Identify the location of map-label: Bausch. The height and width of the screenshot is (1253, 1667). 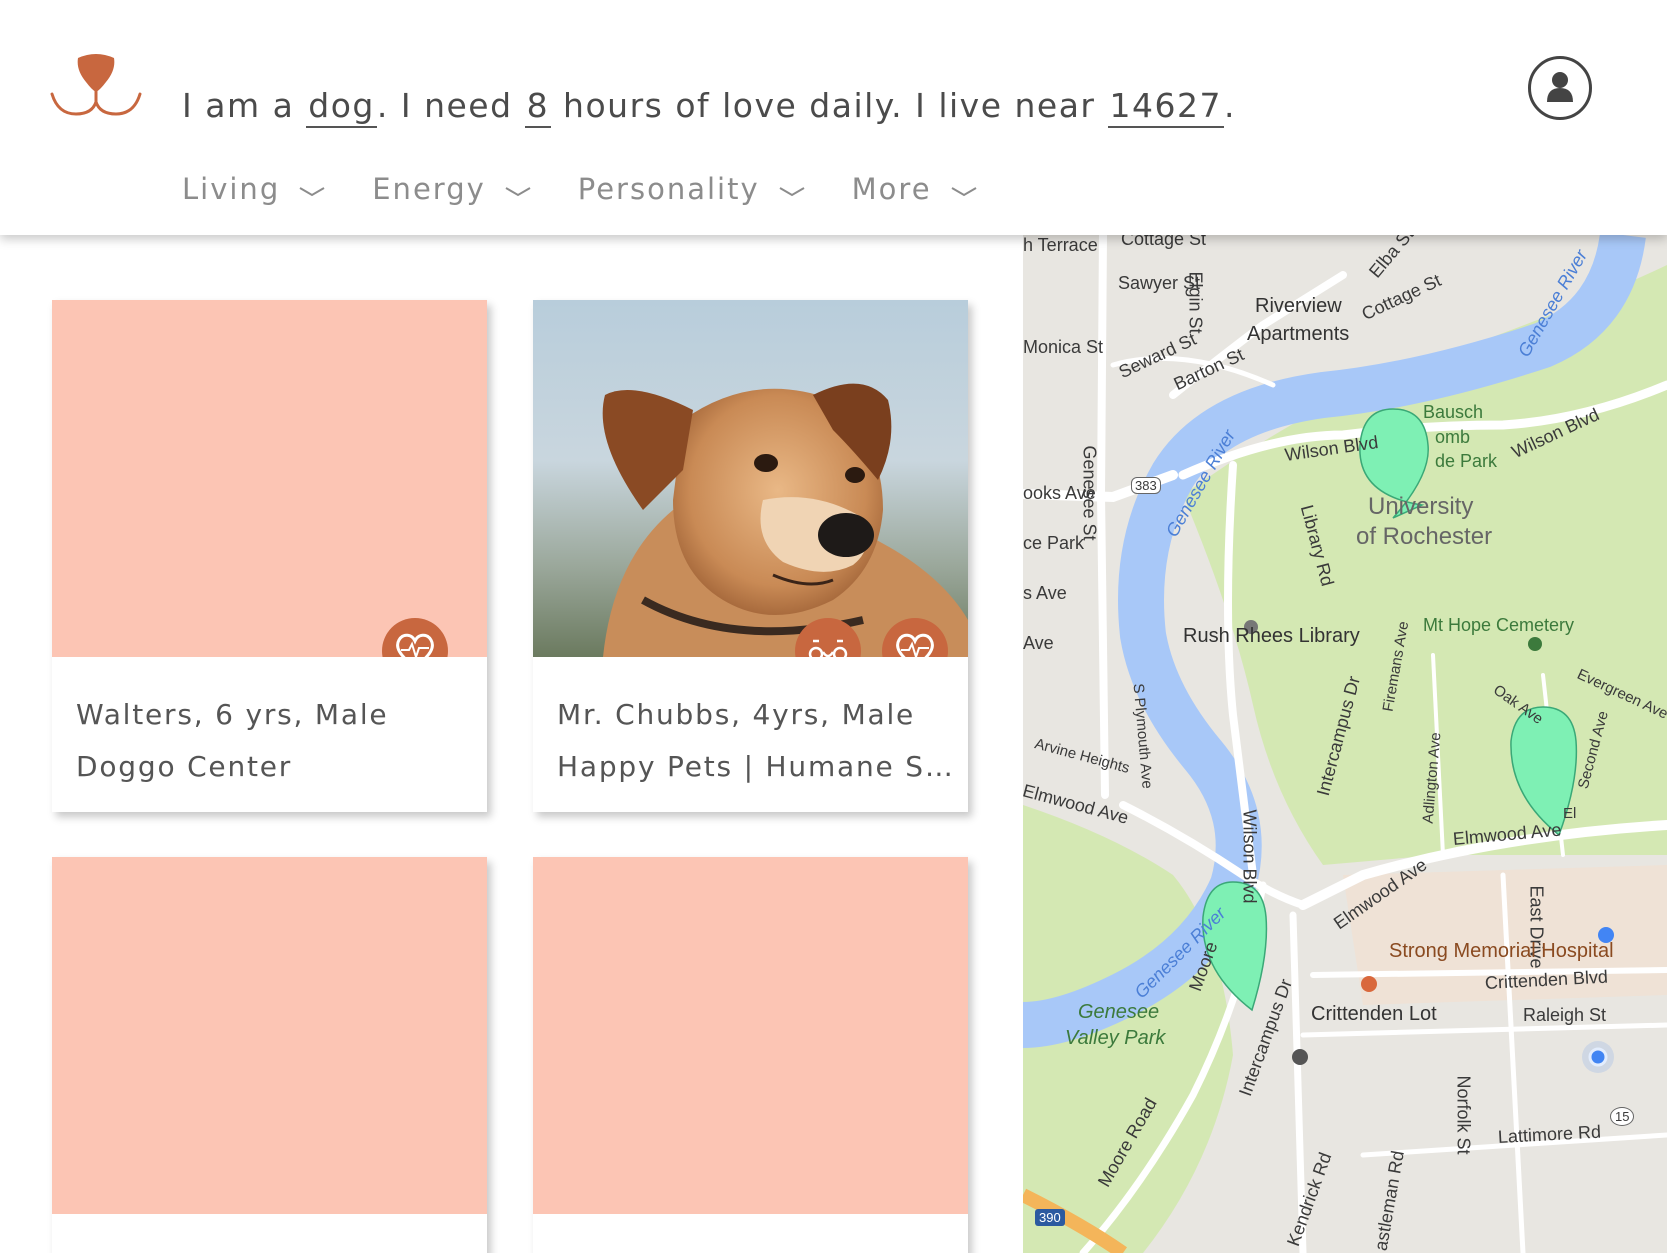
(1453, 412).